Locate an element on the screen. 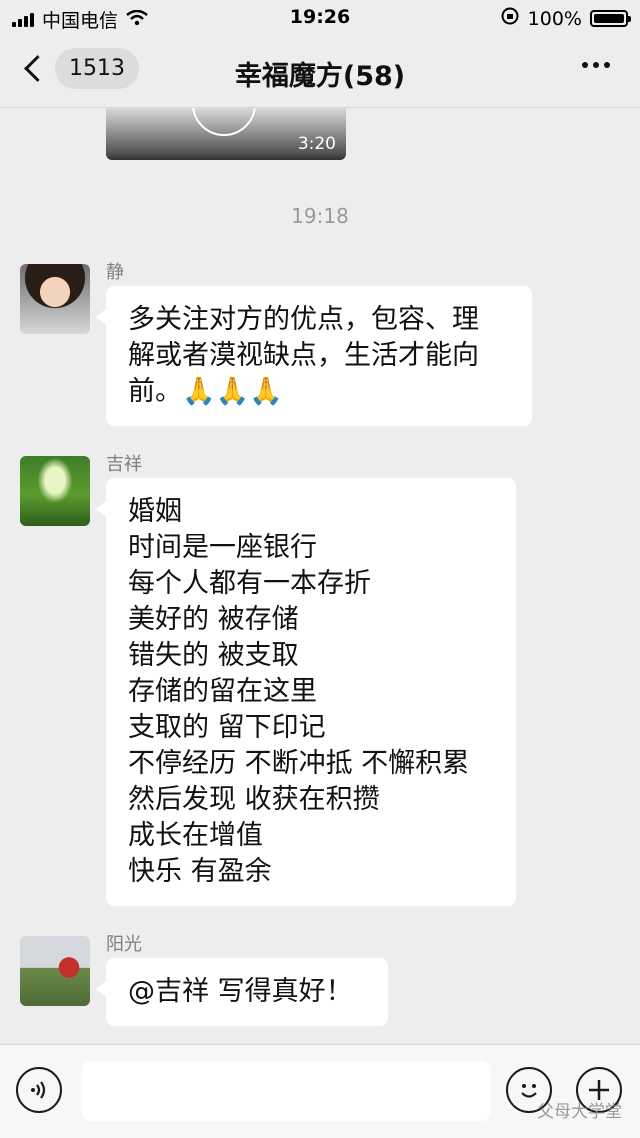 The height and width of the screenshot is (1138, 640). chat-title: 幸福魔方(58) is located at coordinates (320, 76).